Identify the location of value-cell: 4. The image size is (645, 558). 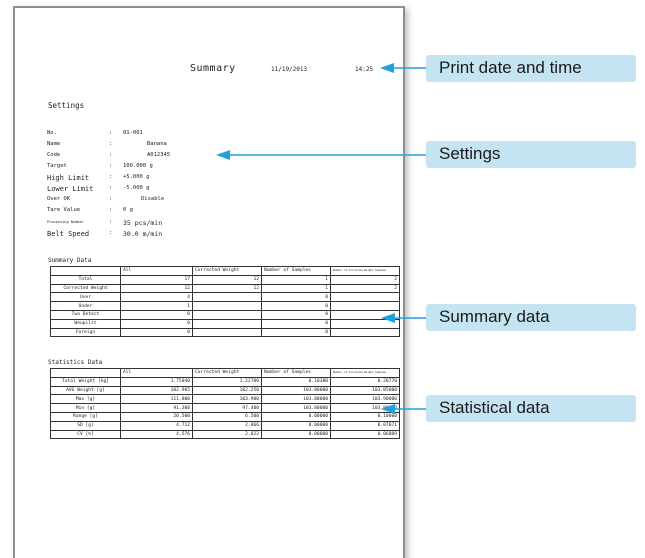
(156, 297).